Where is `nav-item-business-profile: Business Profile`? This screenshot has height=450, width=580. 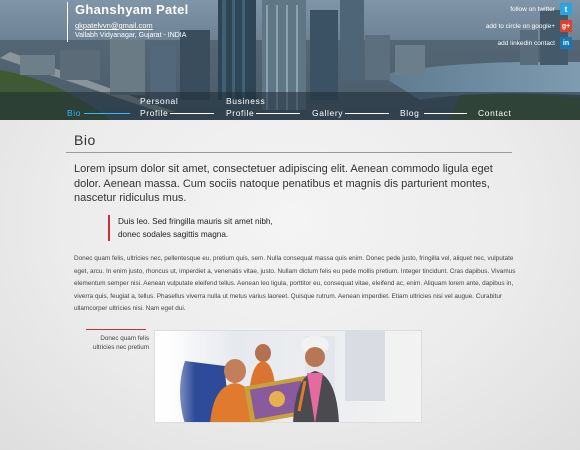 nav-item-business-profile: Business Profile is located at coordinates (245, 107).